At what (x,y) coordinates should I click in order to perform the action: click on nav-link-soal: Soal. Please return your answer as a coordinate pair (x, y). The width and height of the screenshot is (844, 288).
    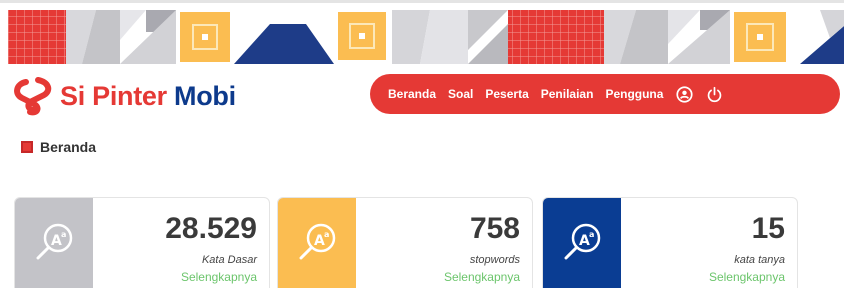
    Looking at the image, I should click on (460, 94).